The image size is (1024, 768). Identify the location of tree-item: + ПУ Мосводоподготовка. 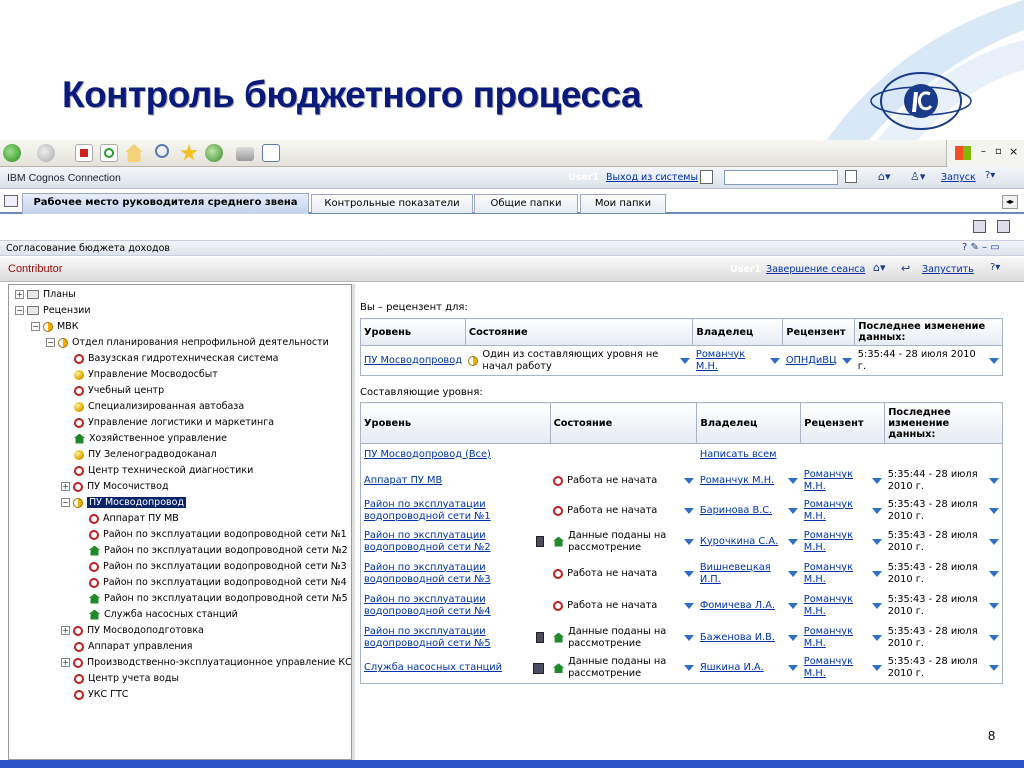
(132, 631).